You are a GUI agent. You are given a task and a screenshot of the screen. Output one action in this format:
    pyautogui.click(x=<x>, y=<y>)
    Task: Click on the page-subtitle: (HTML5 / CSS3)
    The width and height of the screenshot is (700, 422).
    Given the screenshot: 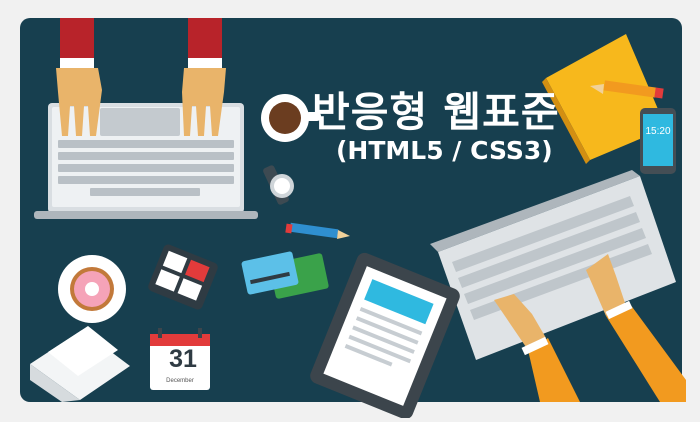 What is the action you would take?
    pyautogui.click(x=444, y=150)
    